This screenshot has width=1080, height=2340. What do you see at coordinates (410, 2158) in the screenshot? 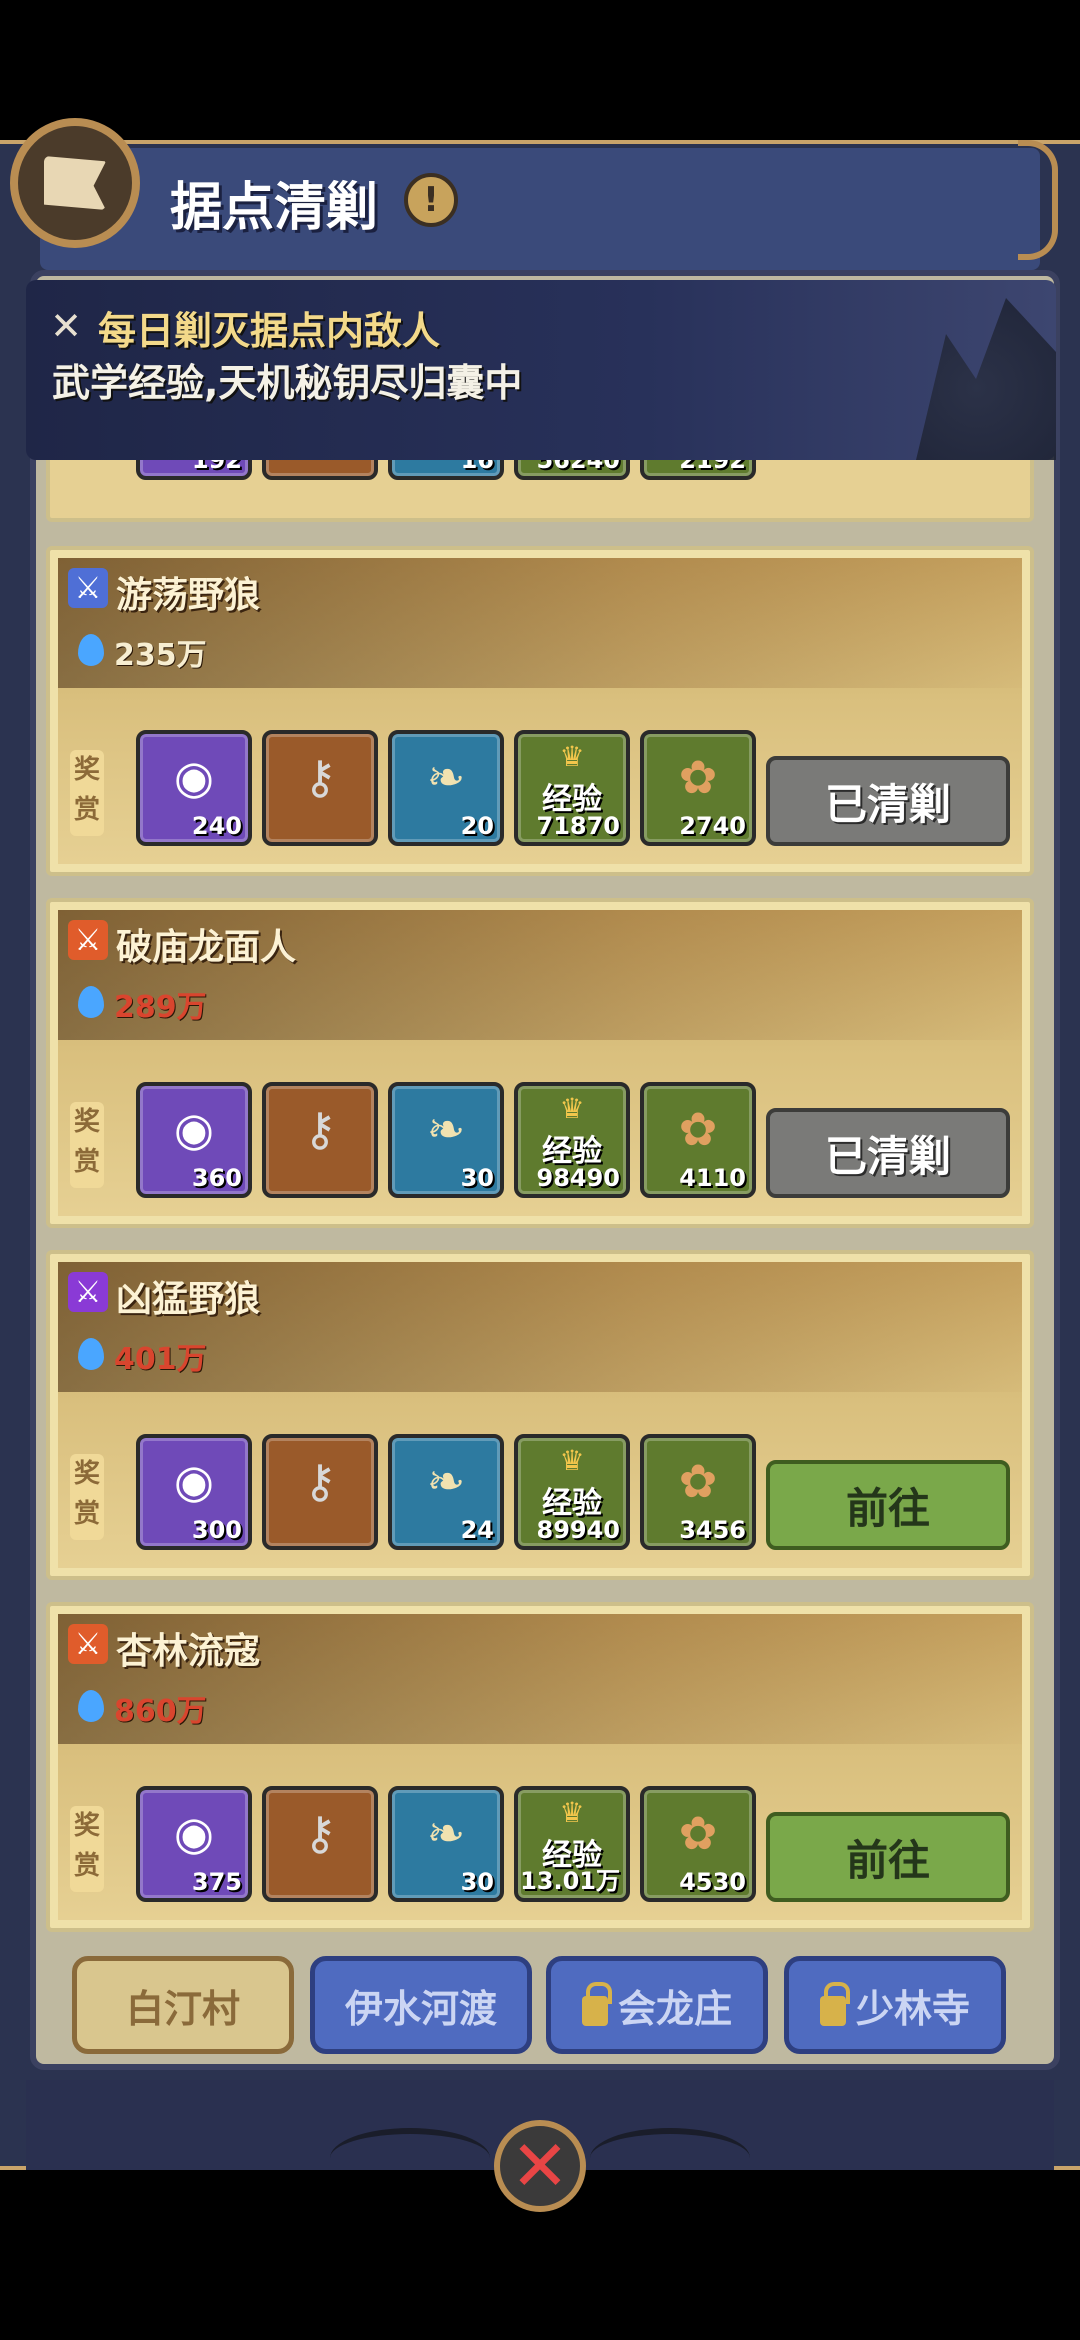
I see `left-wing-ornament` at bounding box center [410, 2158].